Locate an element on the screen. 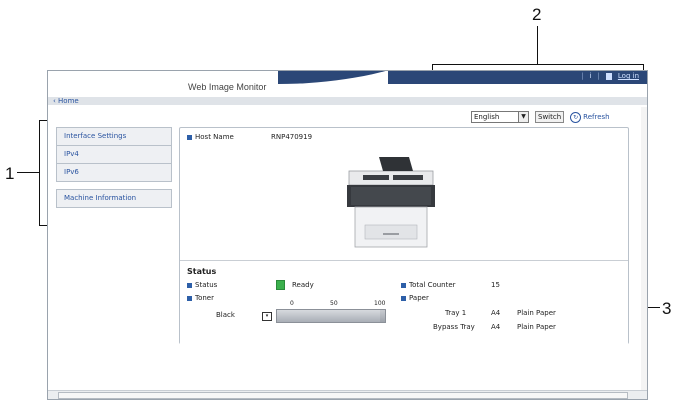 This screenshot has height=405, width=680. callout-1: 1 is located at coordinates (10, 173).